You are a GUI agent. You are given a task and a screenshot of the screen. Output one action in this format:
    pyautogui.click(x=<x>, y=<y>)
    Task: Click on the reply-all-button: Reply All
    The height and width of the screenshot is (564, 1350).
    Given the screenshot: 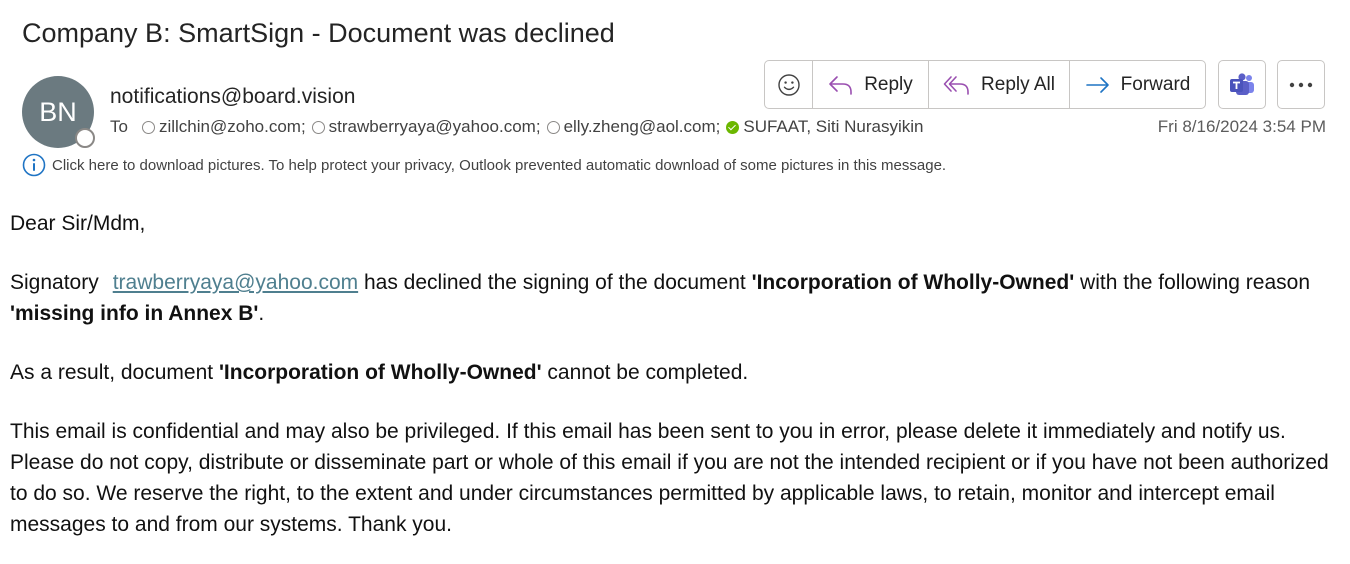 What is the action you would take?
    pyautogui.click(x=999, y=84)
    